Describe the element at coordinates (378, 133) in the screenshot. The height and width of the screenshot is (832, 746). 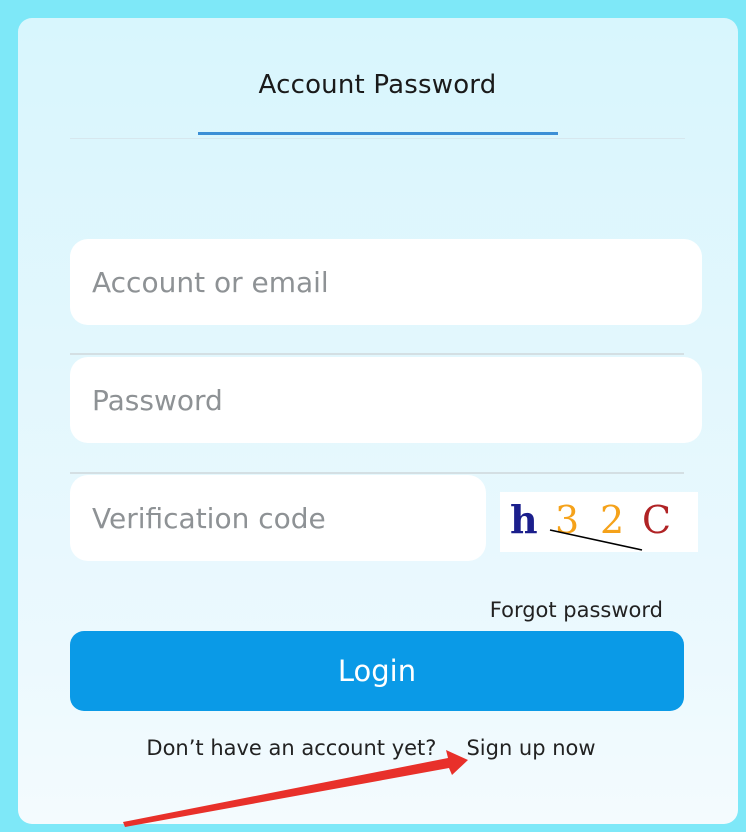
I see `active-tab-indicator` at that location.